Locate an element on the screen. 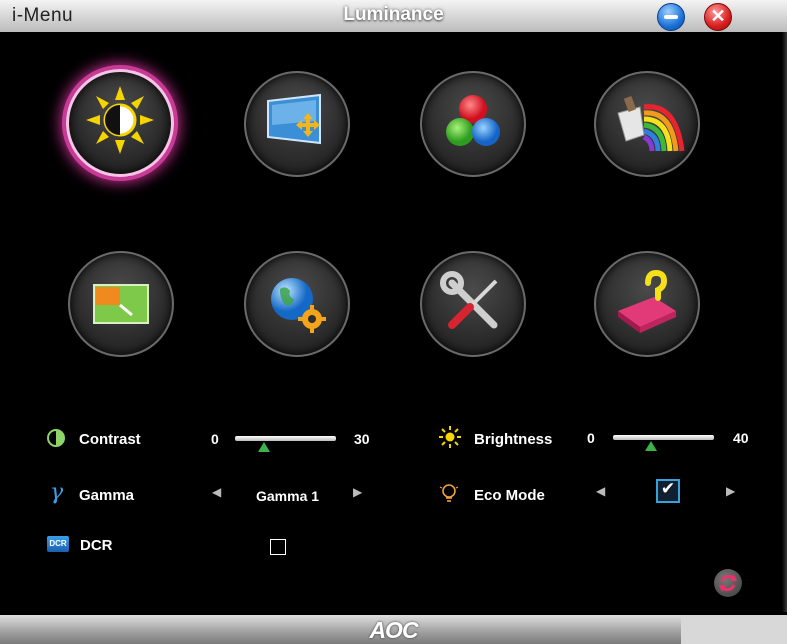 This screenshot has width=787, height=644. dcr-icon: DCR is located at coordinates (58, 544).